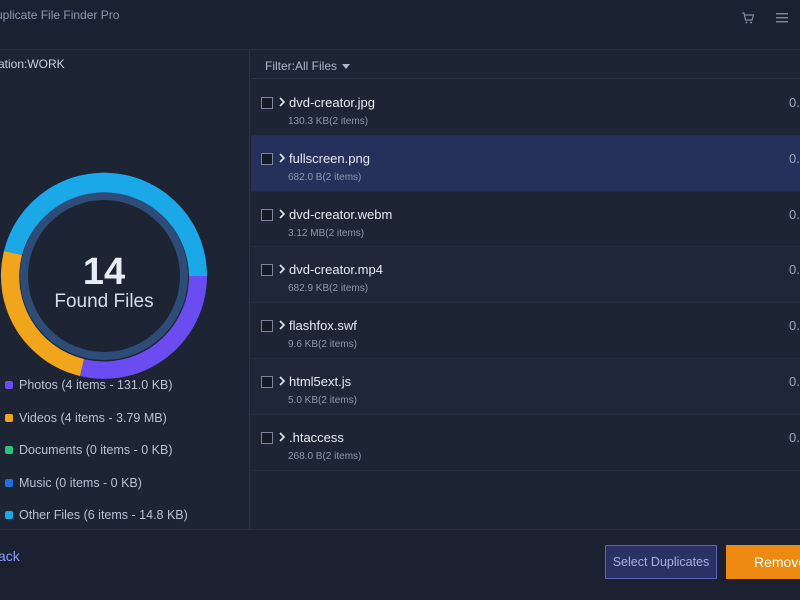  What do you see at coordinates (10, 556) in the screenshot?
I see `back-link: ack` at bounding box center [10, 556].